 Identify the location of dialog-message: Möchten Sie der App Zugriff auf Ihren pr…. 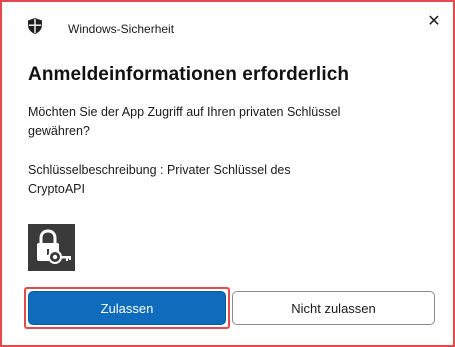
(228, 122).